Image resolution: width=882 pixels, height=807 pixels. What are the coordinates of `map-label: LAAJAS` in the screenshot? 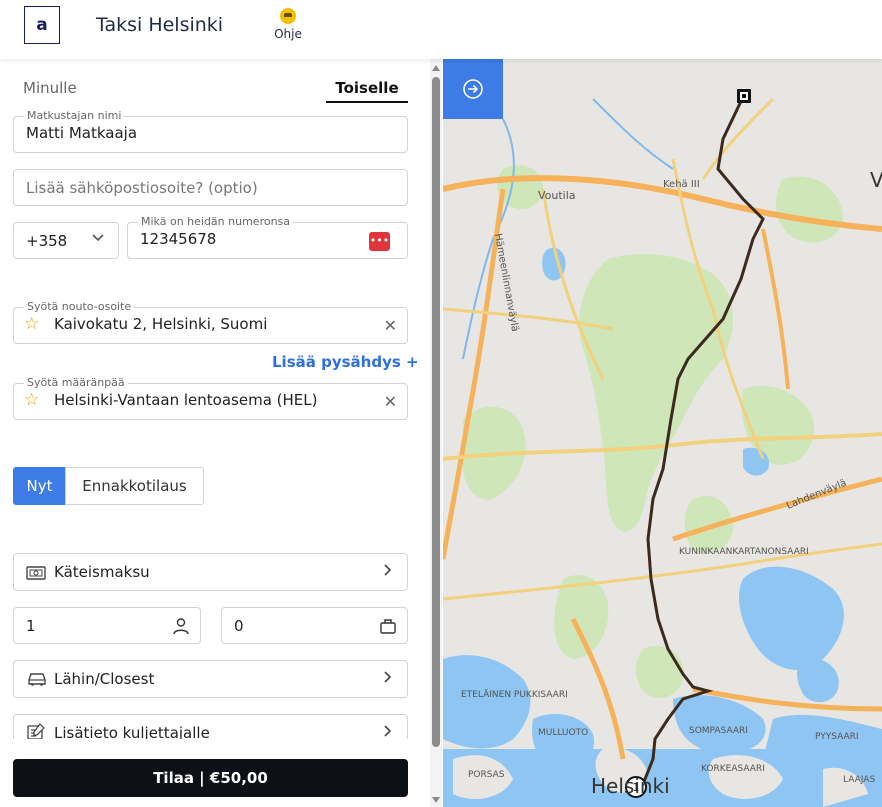 It's located at (859, 780).